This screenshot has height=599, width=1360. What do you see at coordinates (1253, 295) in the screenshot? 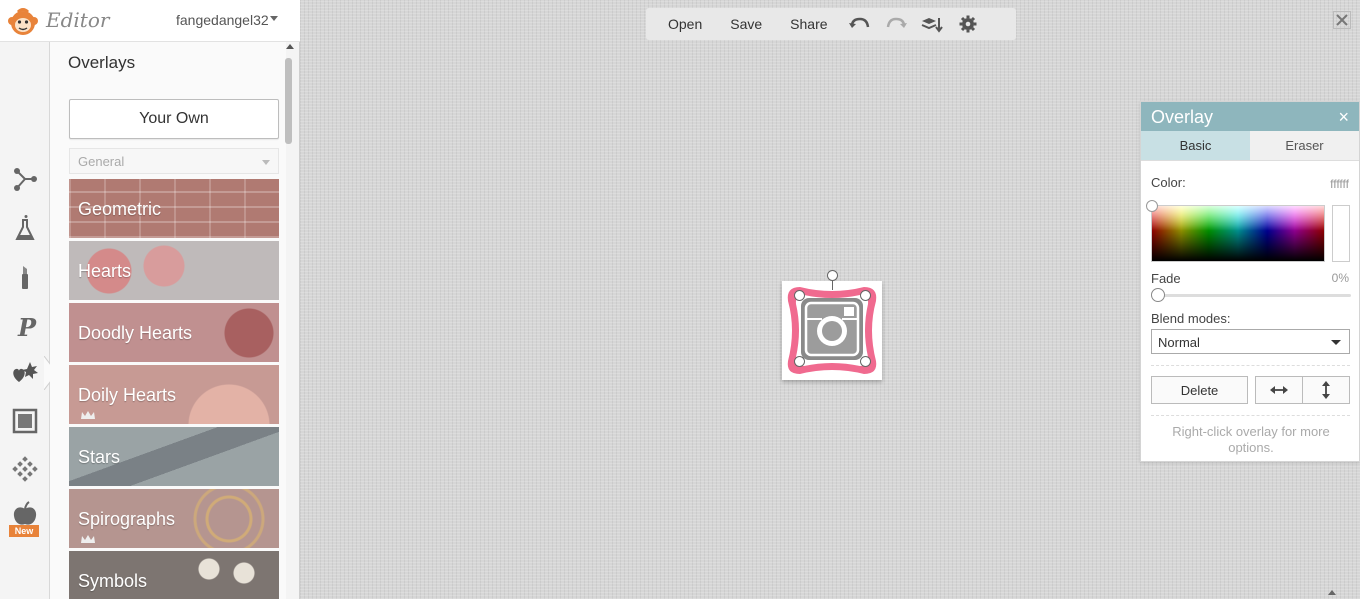
I see `fade-slider-track` at bounding box center [1253, 295].